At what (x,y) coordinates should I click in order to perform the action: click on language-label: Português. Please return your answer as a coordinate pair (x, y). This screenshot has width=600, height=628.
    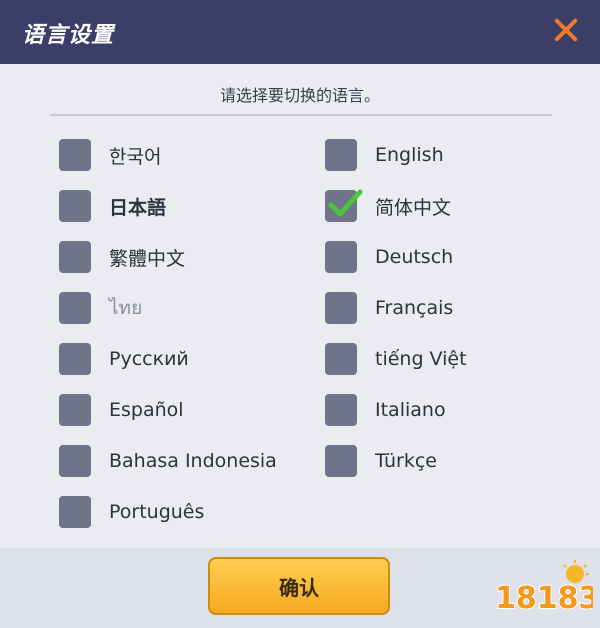
    Looking at the image, I should click on (157, 512).